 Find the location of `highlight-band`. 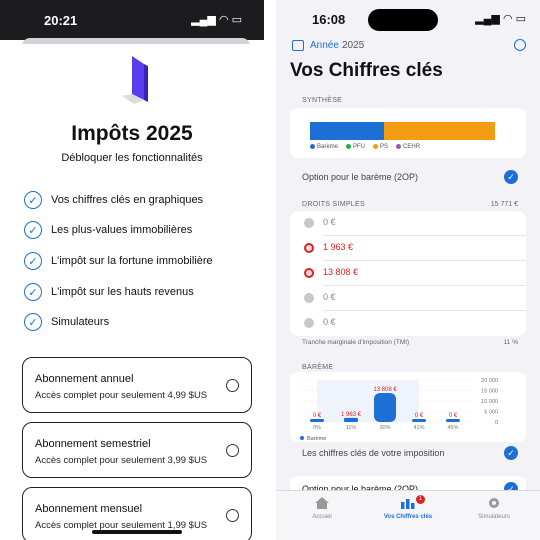

highlight-band is located at coordinates (368, 401).